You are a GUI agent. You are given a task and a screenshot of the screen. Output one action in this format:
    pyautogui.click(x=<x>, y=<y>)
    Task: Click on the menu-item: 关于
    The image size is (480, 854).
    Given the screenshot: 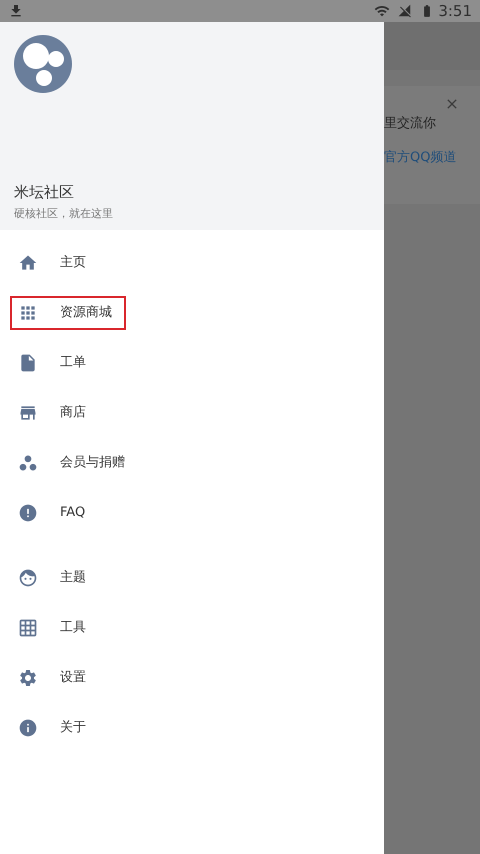 What is the action you would take?
    pyautogui.click(x=55, y=728)
    